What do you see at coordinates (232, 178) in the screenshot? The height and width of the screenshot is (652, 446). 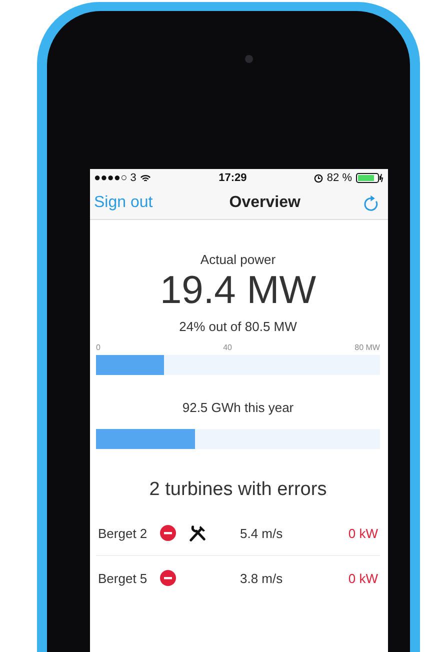 I see `status-time: 17:29` at bounding box center [232, 178].